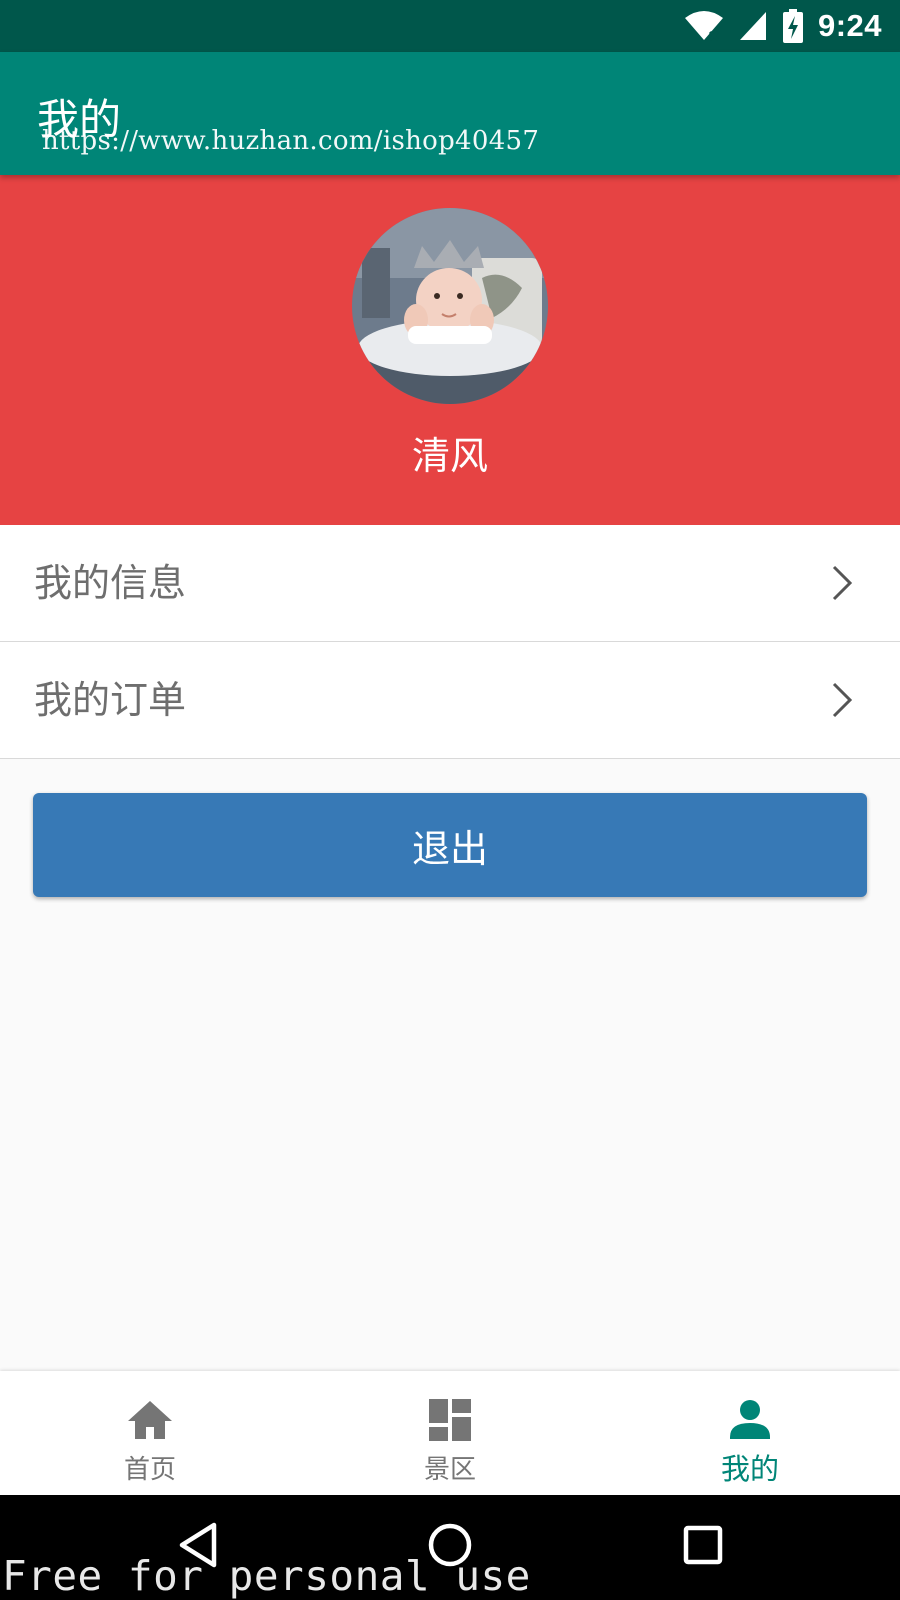  Describe the element at coordinates (149, 1470) in the screenshot. I see `nav-label: 首页` at that location.